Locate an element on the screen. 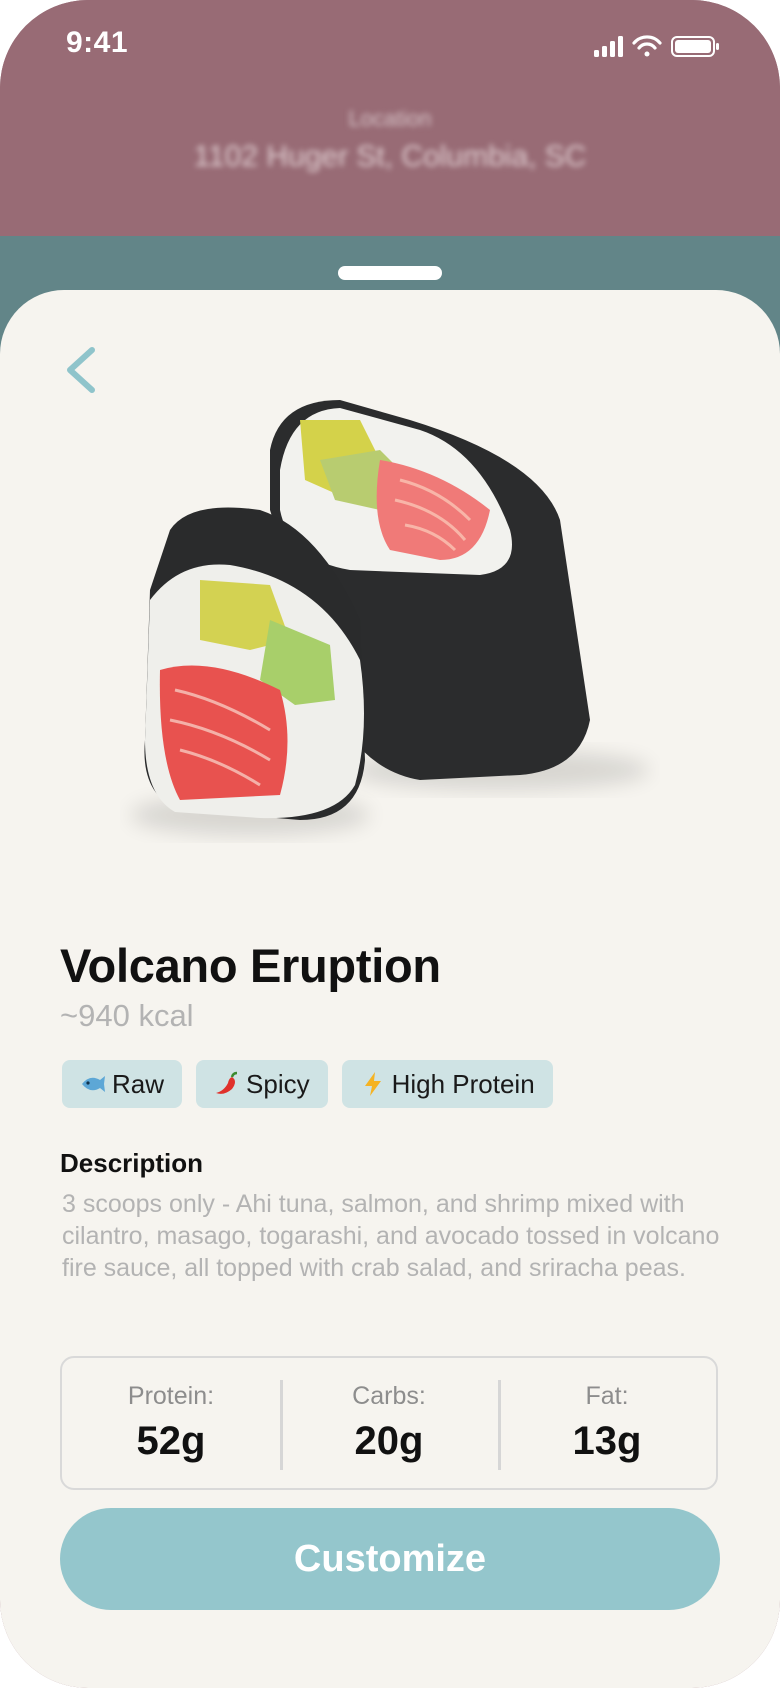 This screenshot has height=1688, width=780. tag-label: High Protein is located at coordinates (463, 1083).